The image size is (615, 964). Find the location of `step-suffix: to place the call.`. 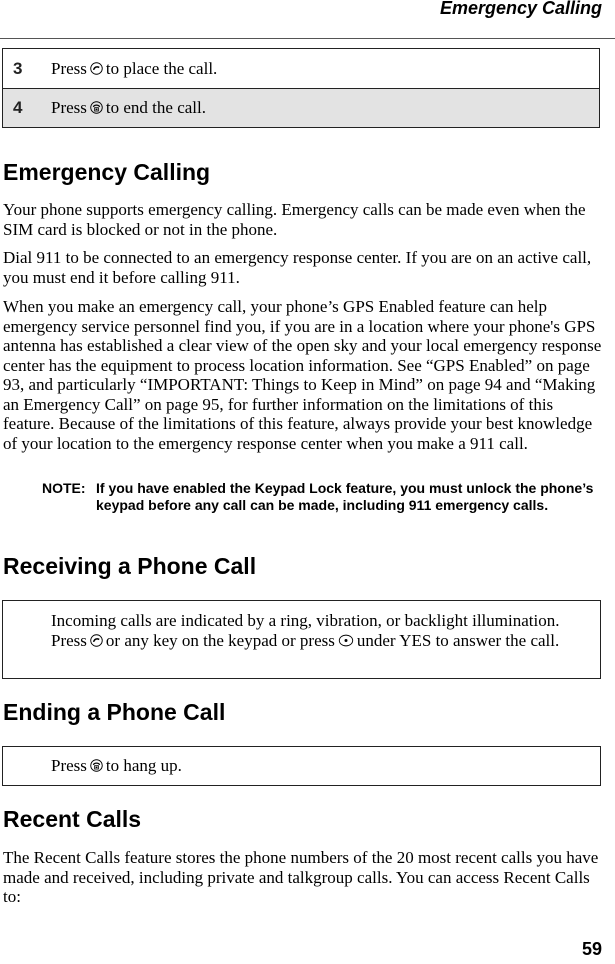

step-suffix: to place the call. is located at coordinates (161, 68).